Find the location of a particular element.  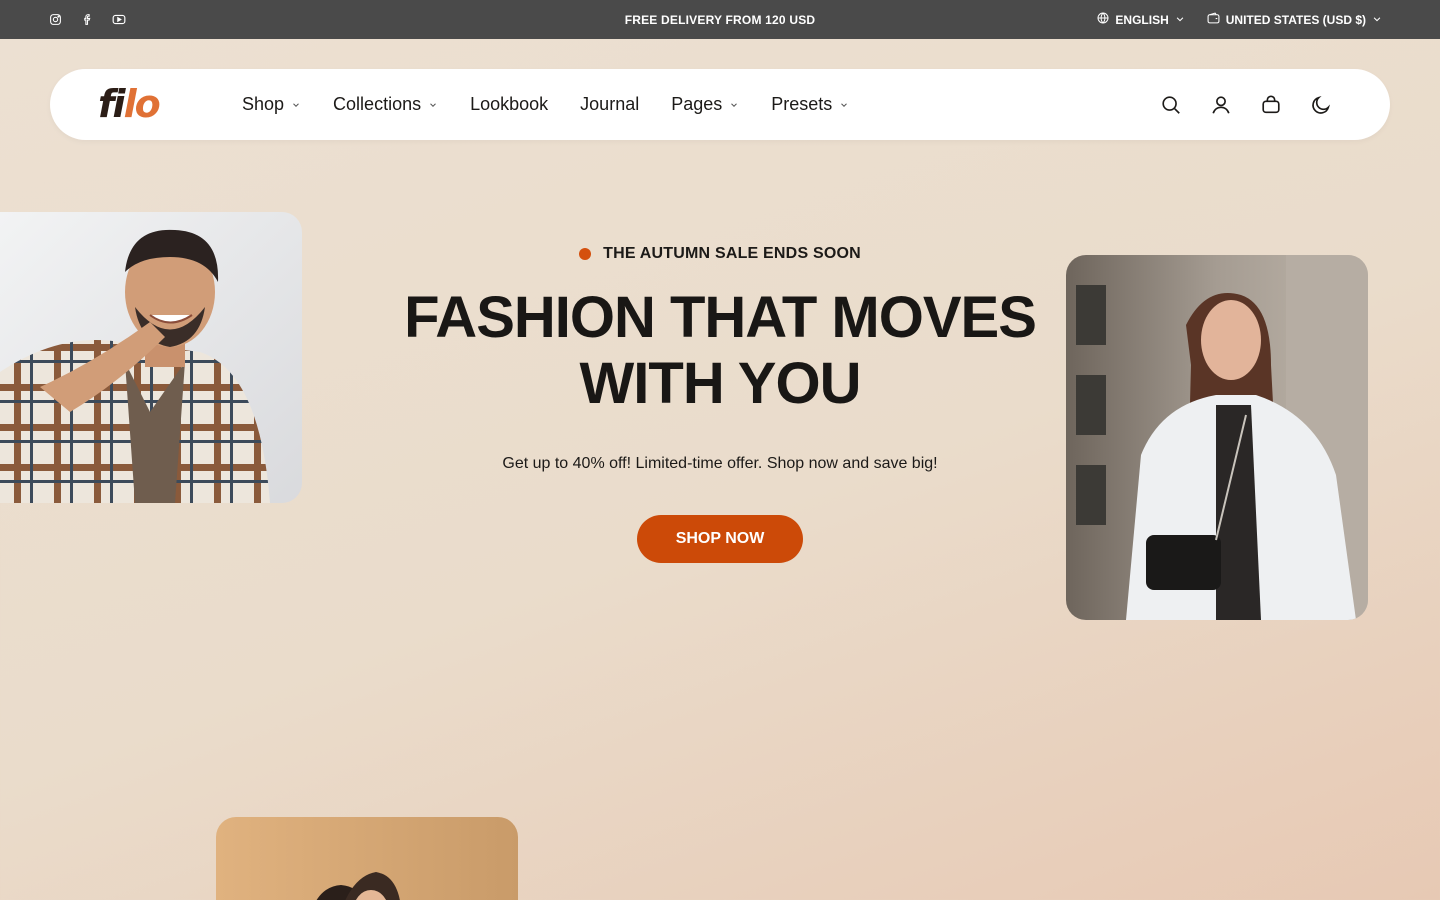

headline-line-2: WITH YOU is located at coordinates (720, 383).